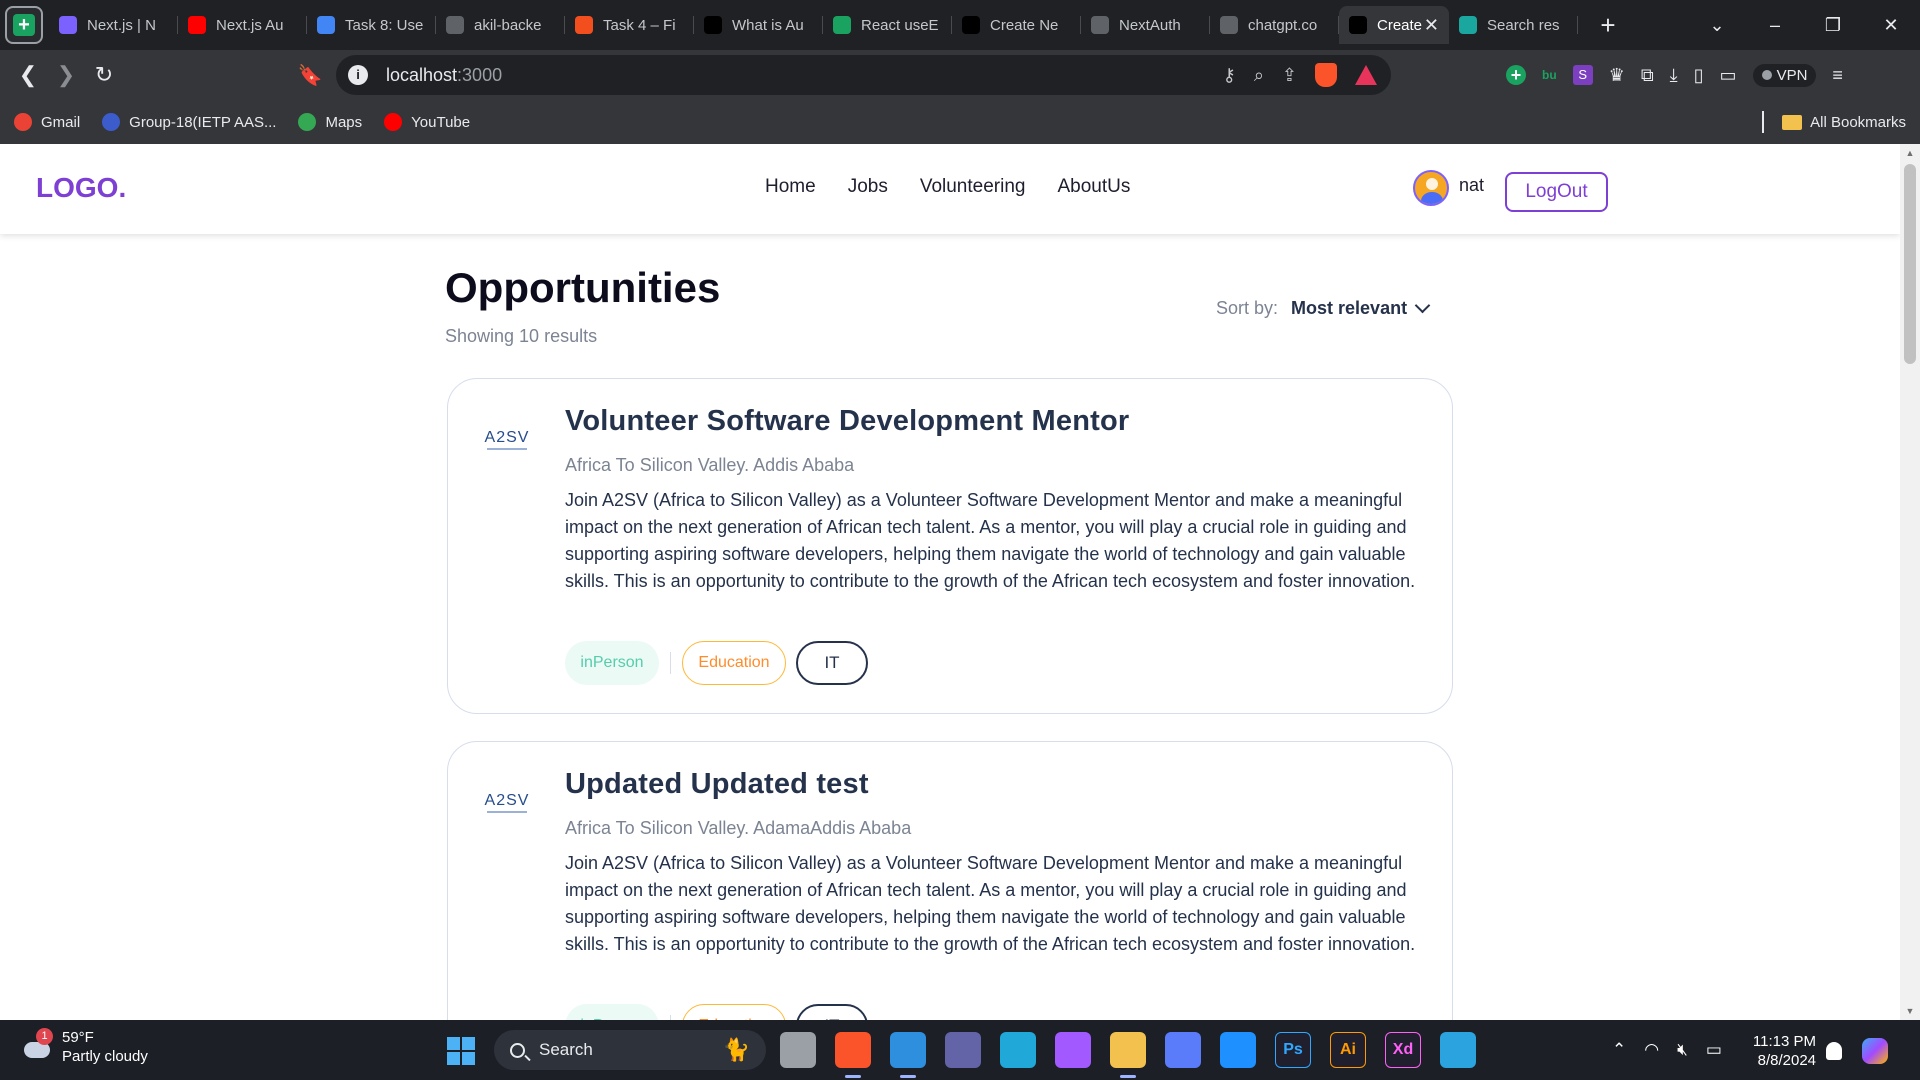  Describe the element at coordinates (1128, 1055) in the screenshot. I see `file-explorer-icon` at that location.